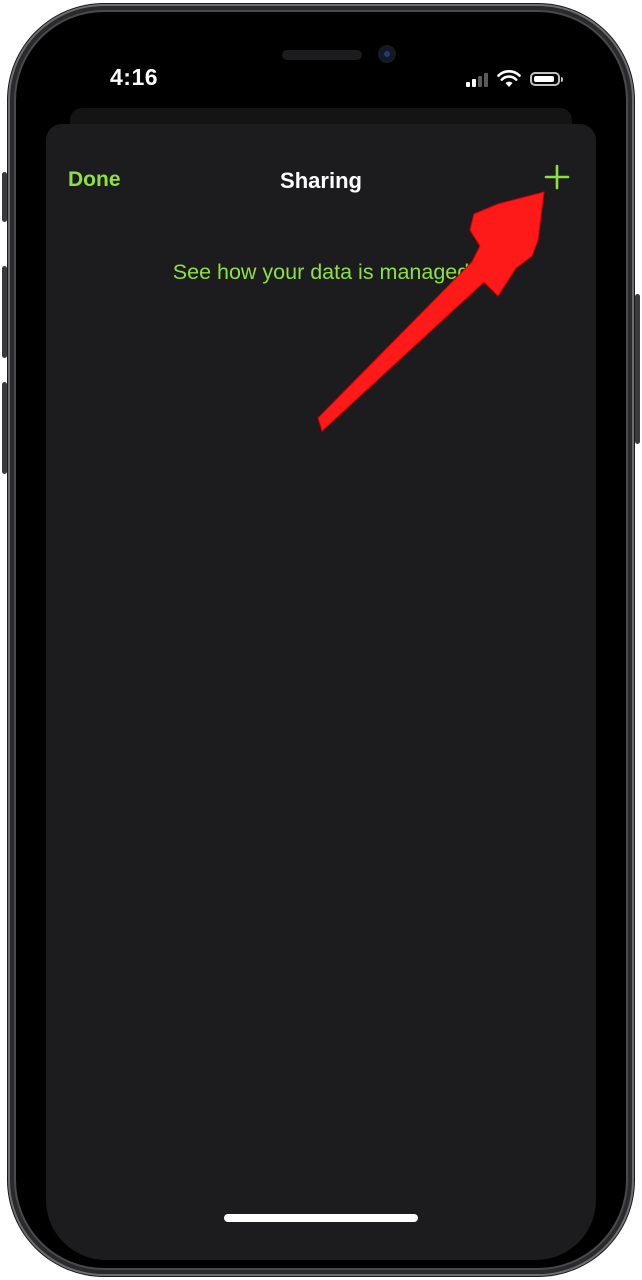 This screenshot has width=642, height=1280. Describe the element at coordinates (4, 312) in the screenshot. I see `volume-up-button` at that location.